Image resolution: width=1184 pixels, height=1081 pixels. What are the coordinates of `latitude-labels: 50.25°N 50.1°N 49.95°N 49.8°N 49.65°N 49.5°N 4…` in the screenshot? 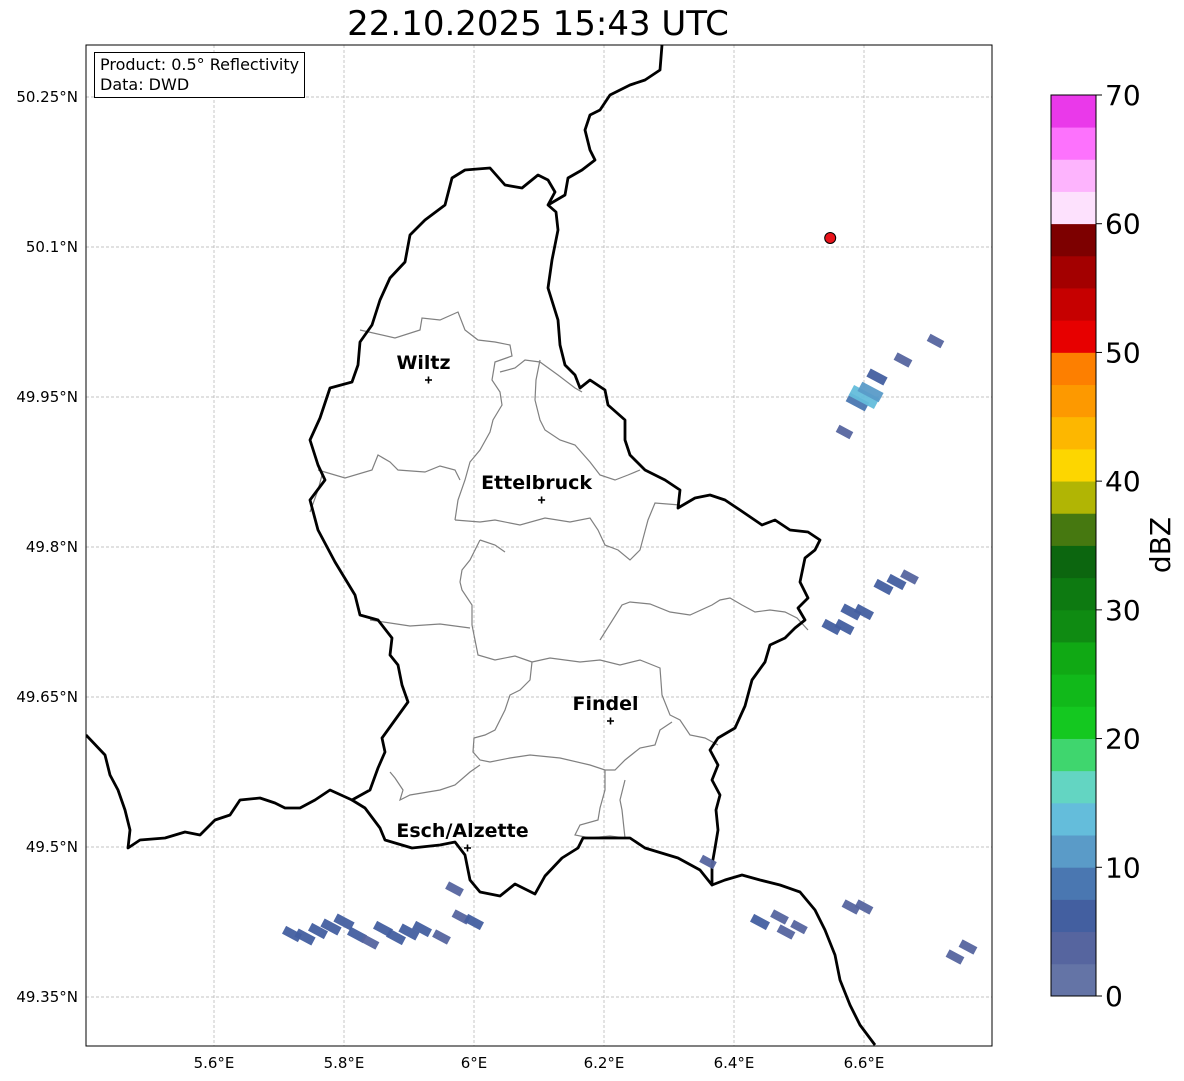 It's located at (47, 547).